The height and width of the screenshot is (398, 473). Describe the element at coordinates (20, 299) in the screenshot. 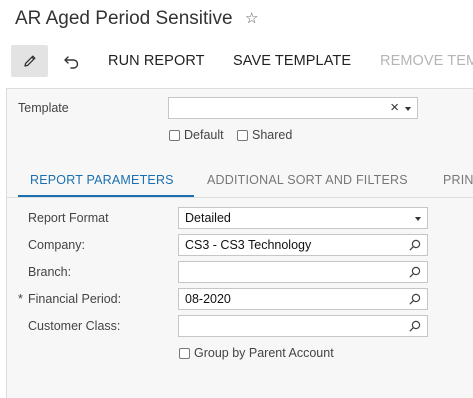

I see `required-marker: *` at that location.